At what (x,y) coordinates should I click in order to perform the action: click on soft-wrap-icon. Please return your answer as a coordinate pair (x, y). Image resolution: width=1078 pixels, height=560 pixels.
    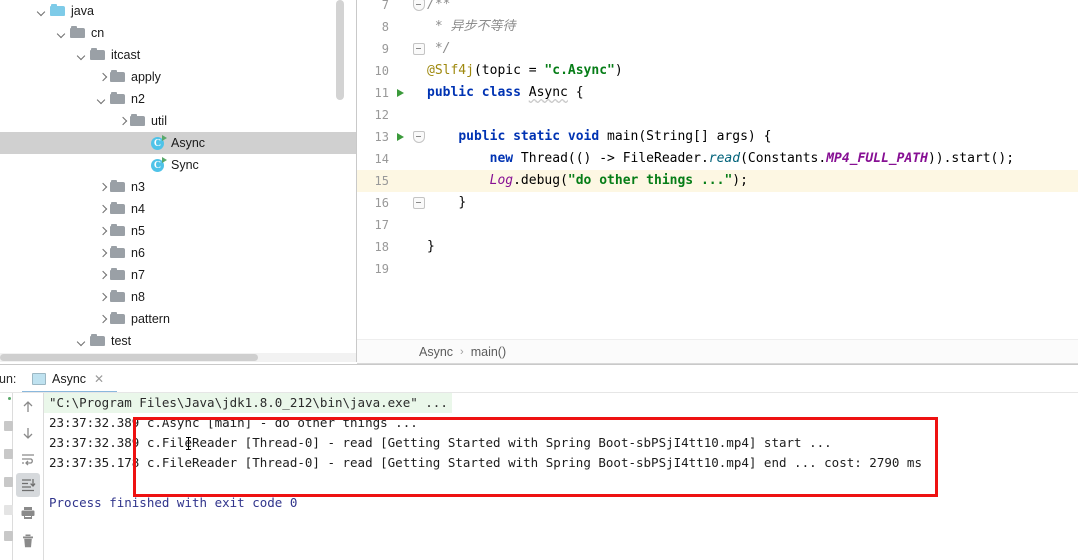
    Looking at the image, I should click on (28, 459).